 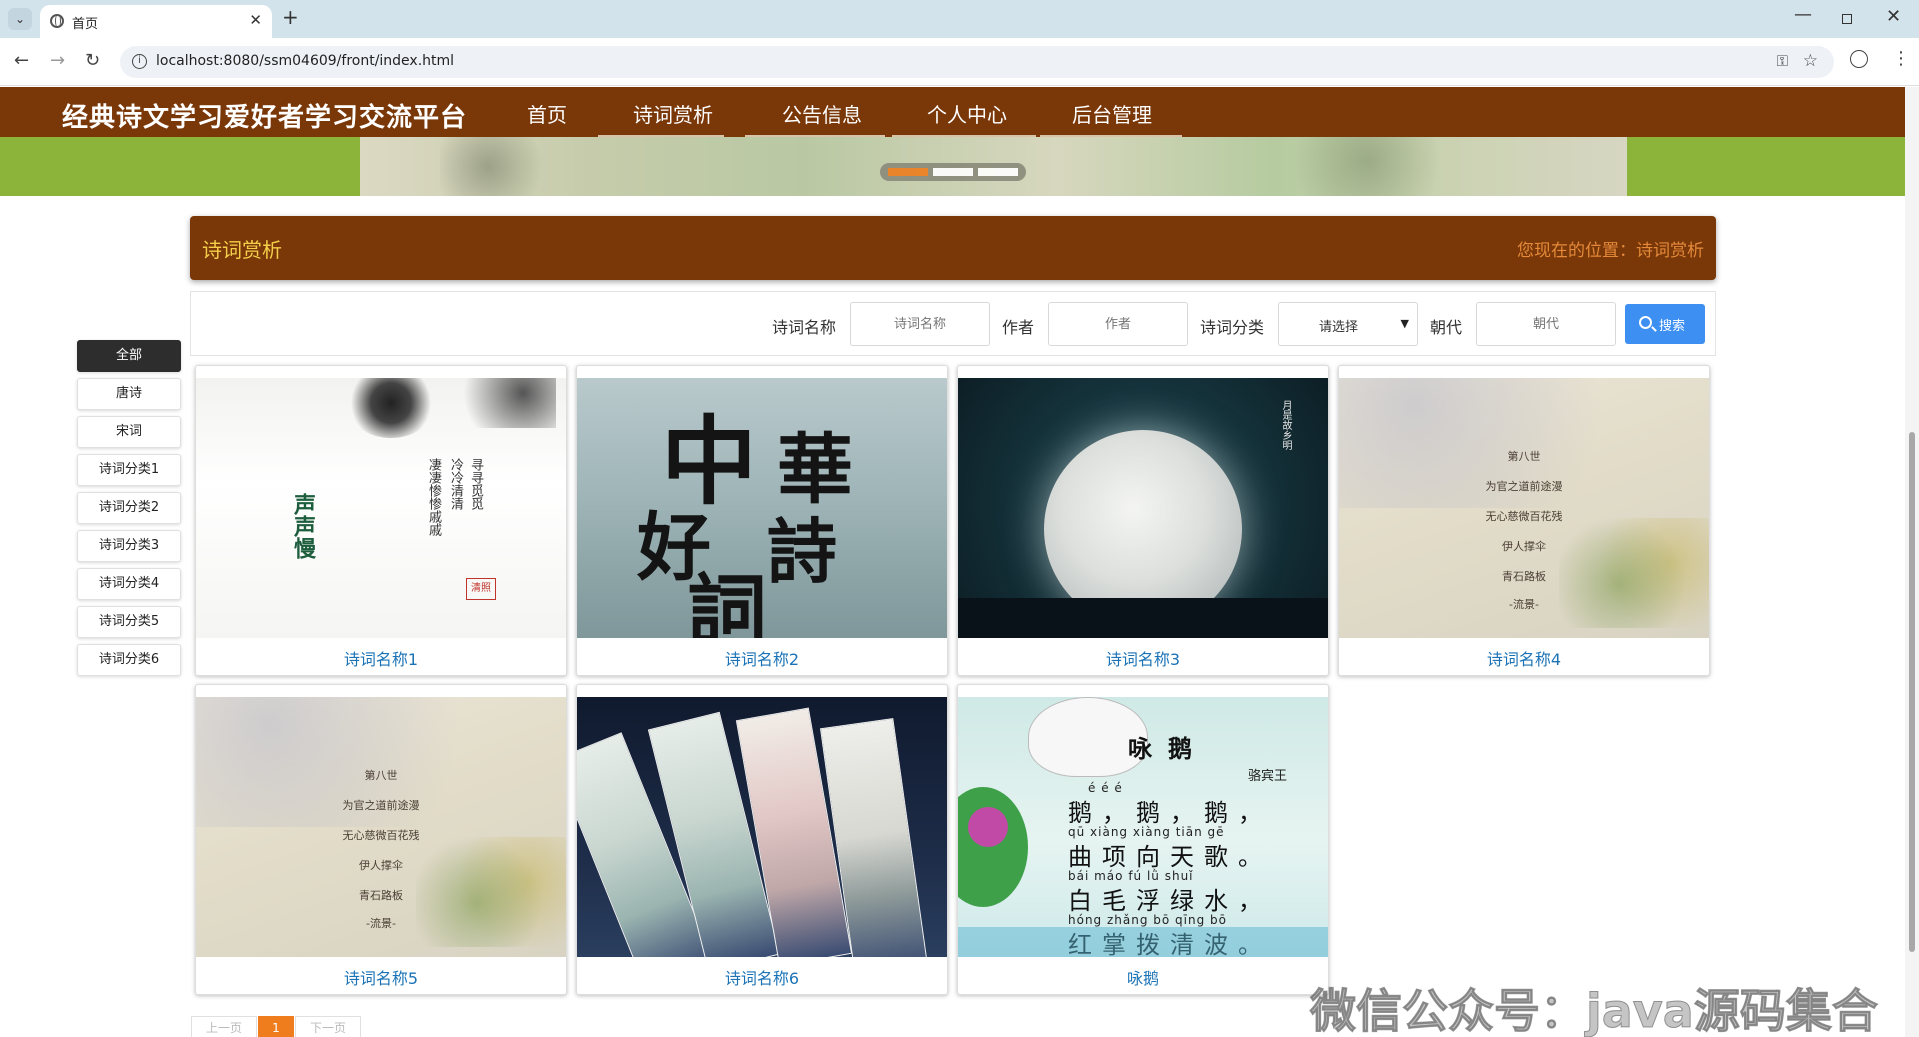 I want to click on category-song-ci: 宋词, so click(x=129, y=432).